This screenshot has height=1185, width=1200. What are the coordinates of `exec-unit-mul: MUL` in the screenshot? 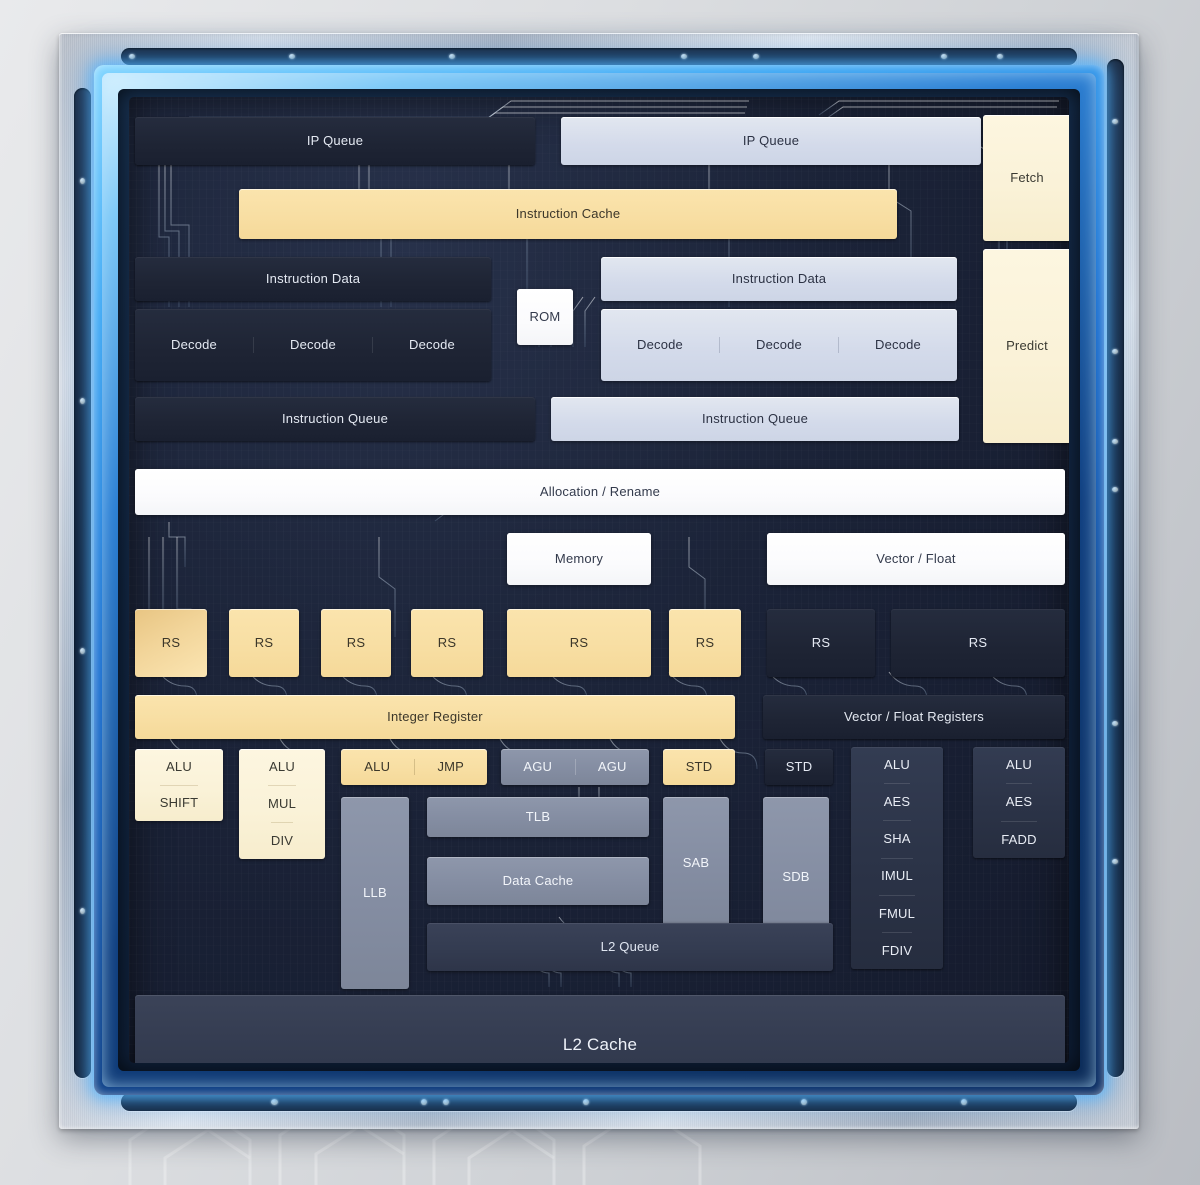 It's located at (282, 803).